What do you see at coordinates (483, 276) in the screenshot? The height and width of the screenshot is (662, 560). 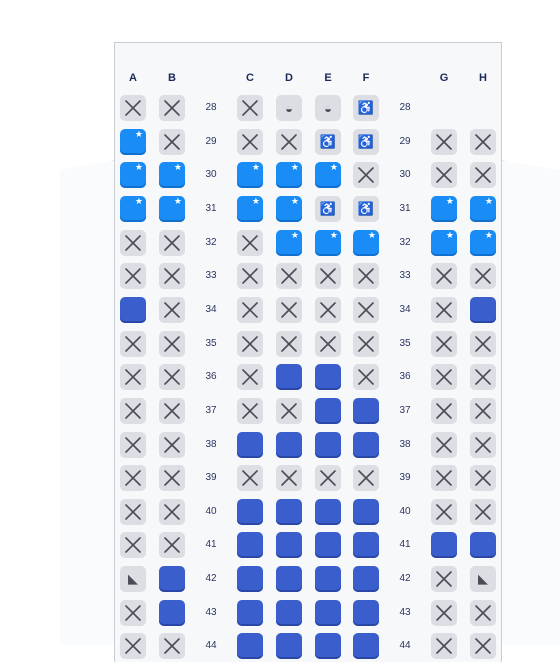 I see `seat-33H` at bounding box center [483, 276].